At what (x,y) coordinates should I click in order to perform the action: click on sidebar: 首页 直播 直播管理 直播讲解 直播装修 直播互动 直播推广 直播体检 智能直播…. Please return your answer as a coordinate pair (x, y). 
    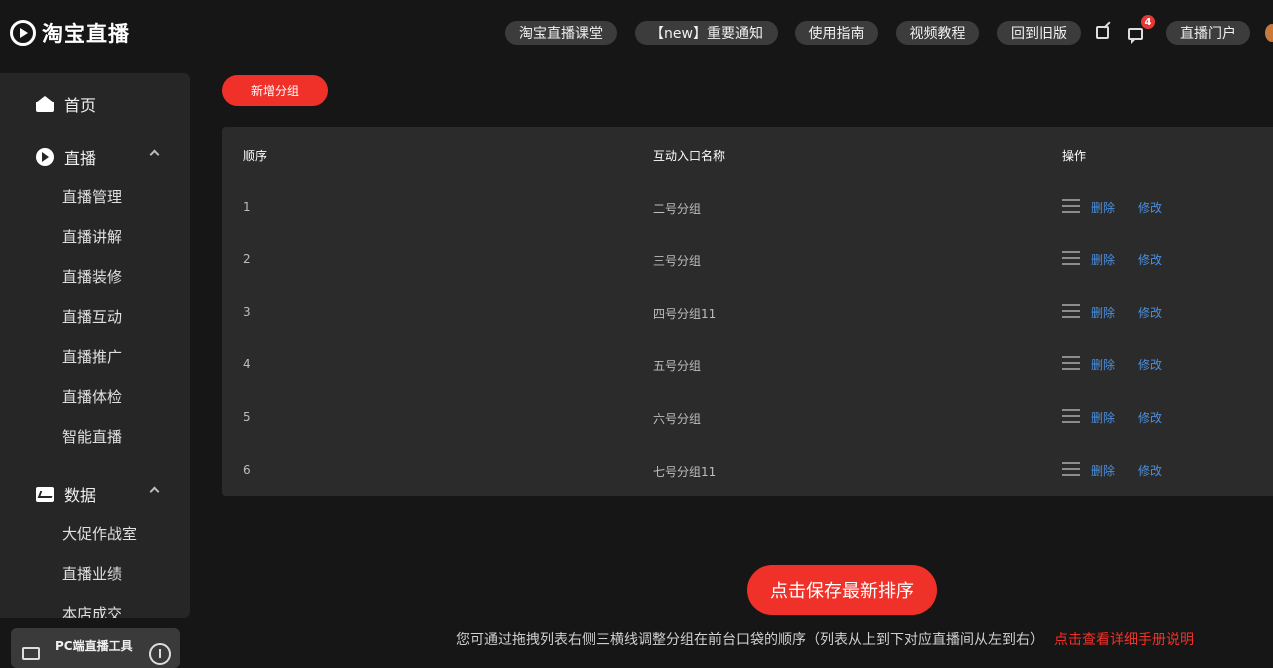
    Looking at the image, I should click on (95, 345).